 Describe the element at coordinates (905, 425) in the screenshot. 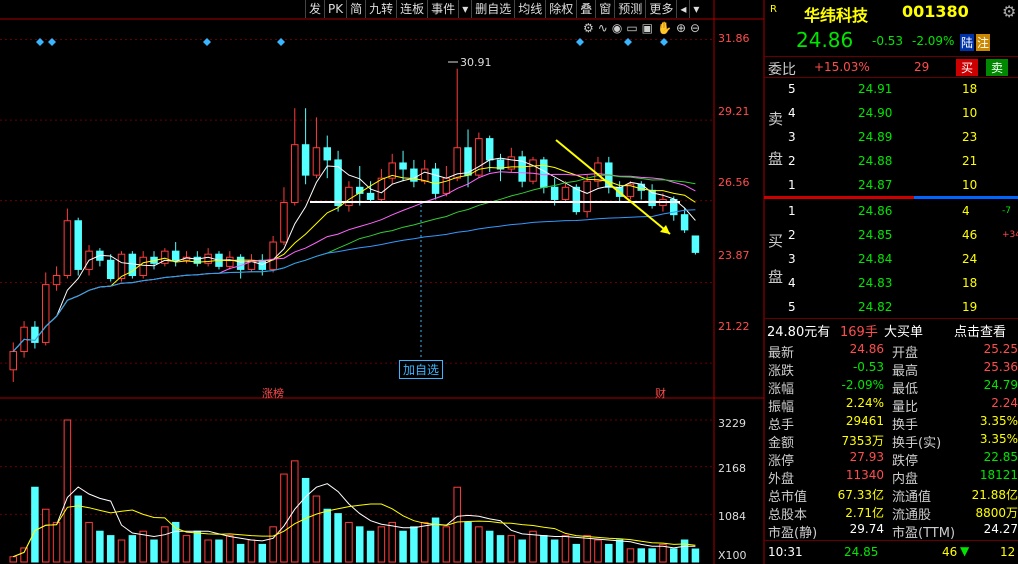

I see `stat-label: 换手` at that location.